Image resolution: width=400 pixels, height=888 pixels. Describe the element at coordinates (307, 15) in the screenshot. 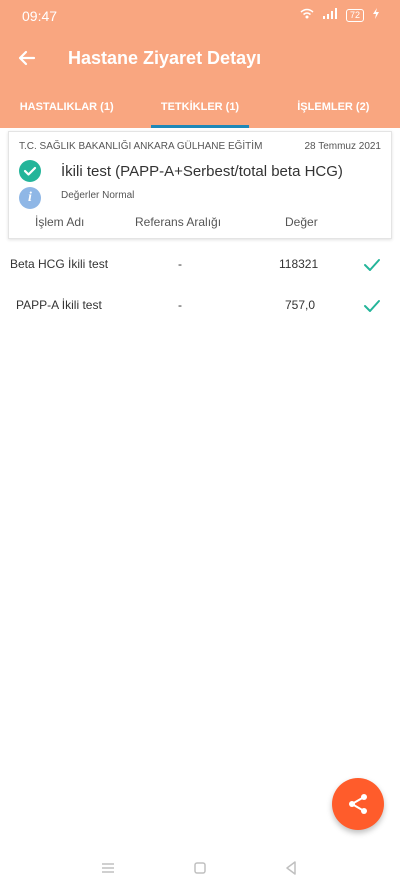

I see `wifi-icon` at that location.